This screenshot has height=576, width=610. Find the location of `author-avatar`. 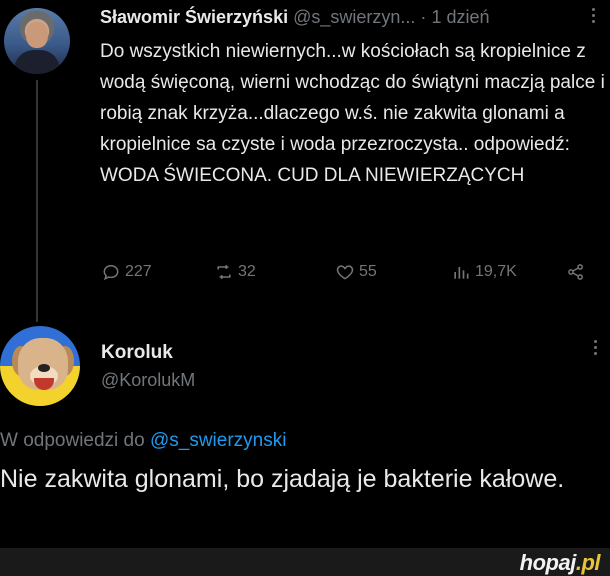

author-avatar is located at coordinates (37, 41).